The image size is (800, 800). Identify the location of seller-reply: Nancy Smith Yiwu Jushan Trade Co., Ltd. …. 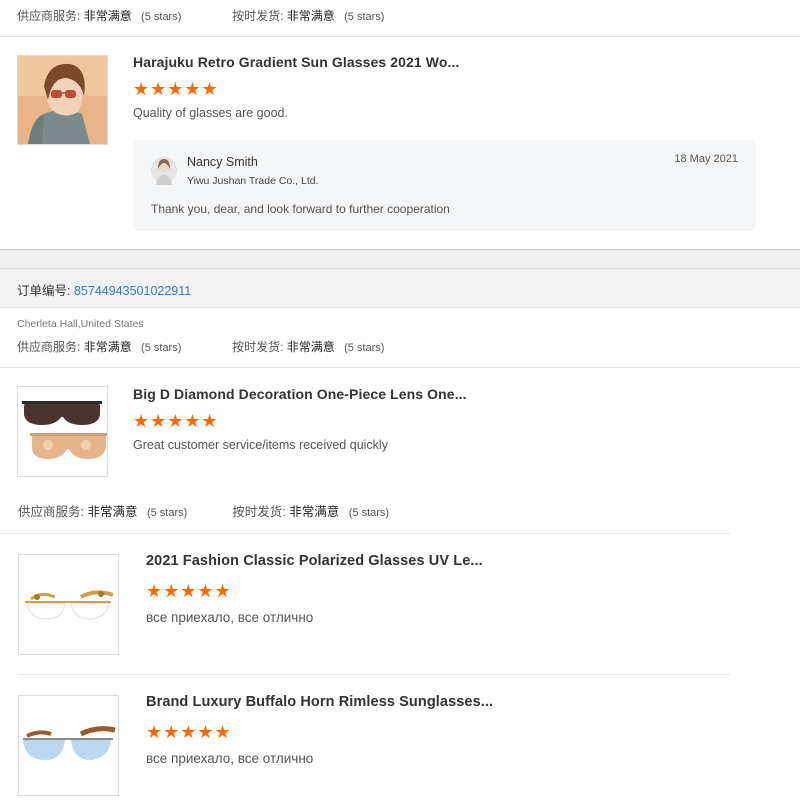
(444, 185).